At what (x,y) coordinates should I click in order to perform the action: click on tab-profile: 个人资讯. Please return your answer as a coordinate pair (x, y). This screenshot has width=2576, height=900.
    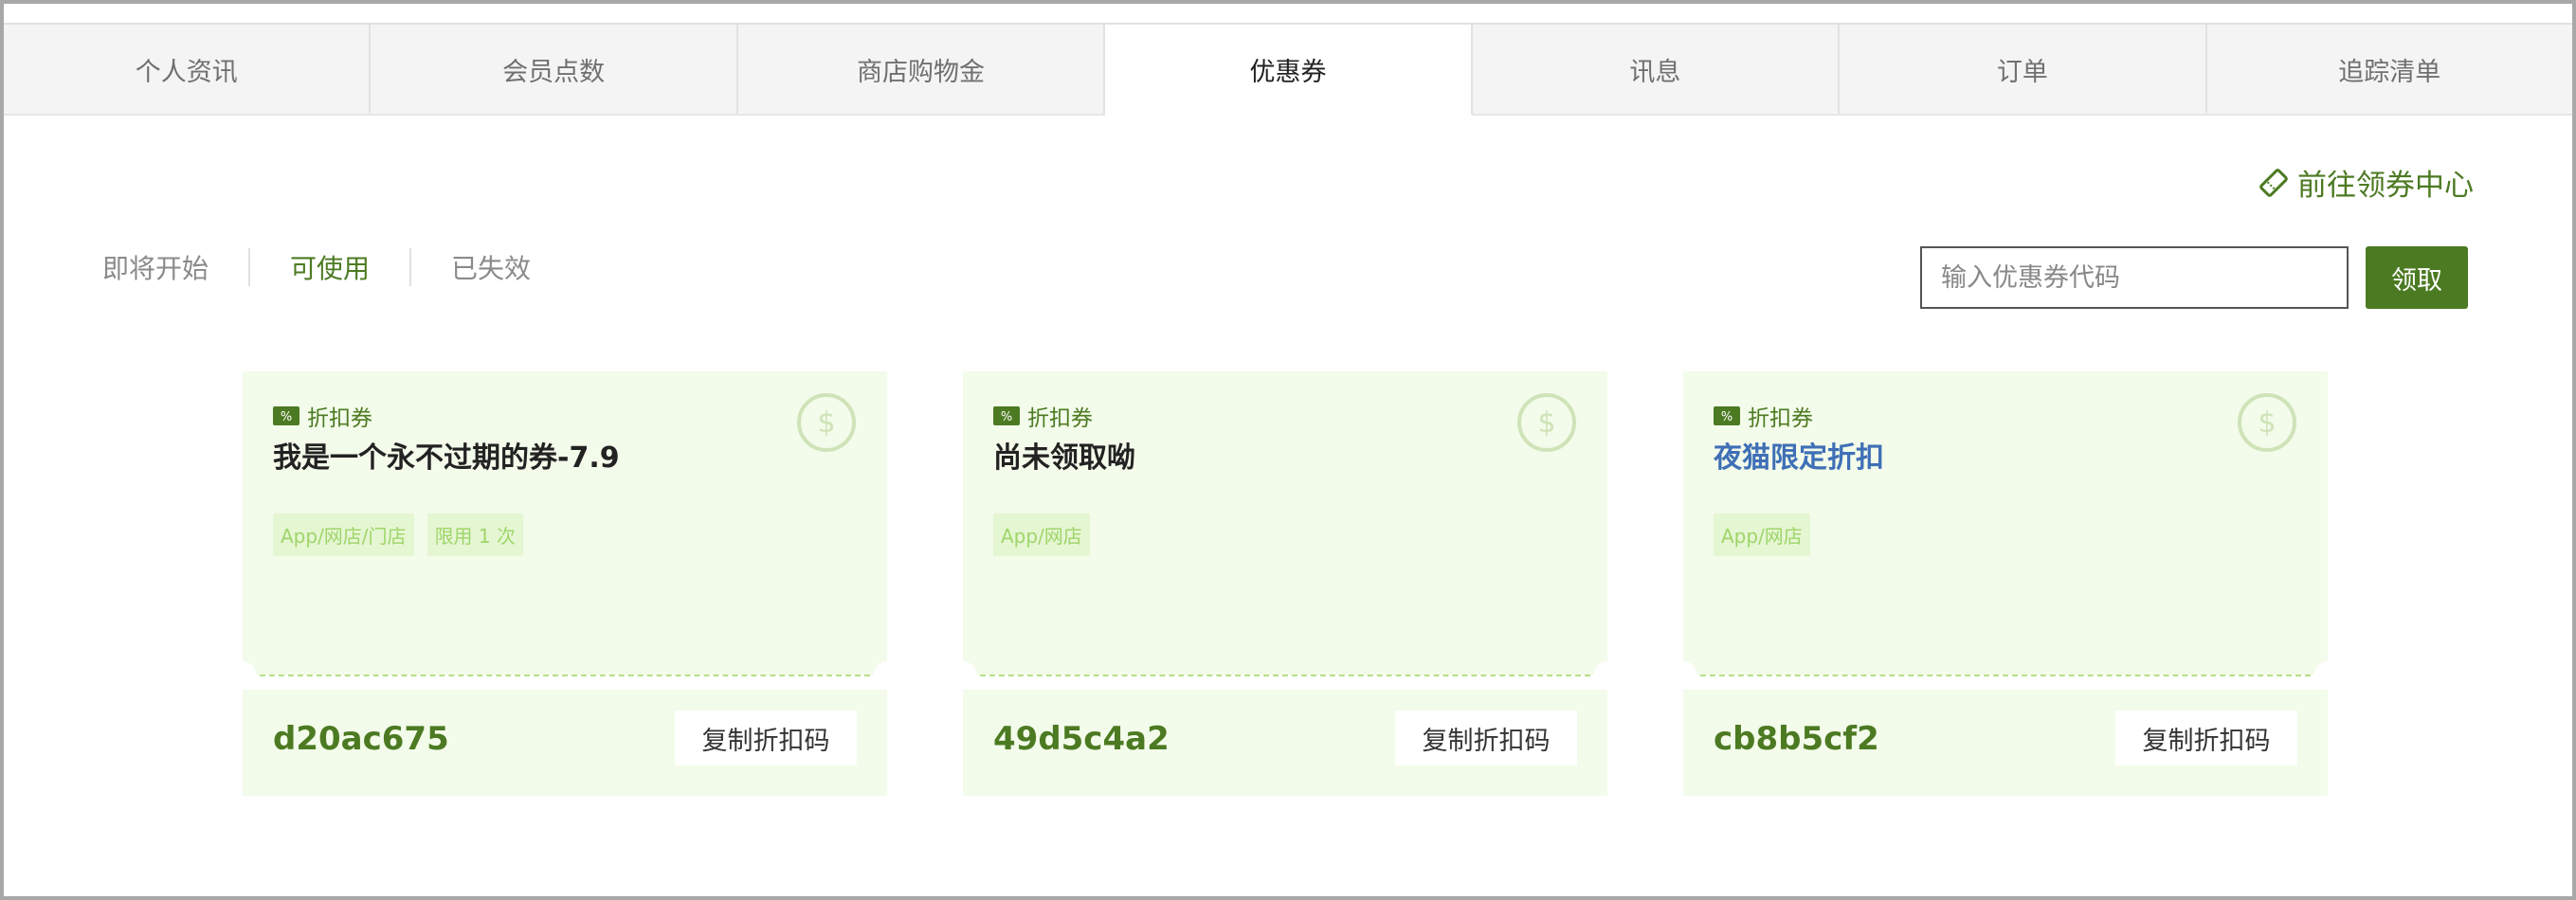
    Looking at the image, I should click on (188, 68).